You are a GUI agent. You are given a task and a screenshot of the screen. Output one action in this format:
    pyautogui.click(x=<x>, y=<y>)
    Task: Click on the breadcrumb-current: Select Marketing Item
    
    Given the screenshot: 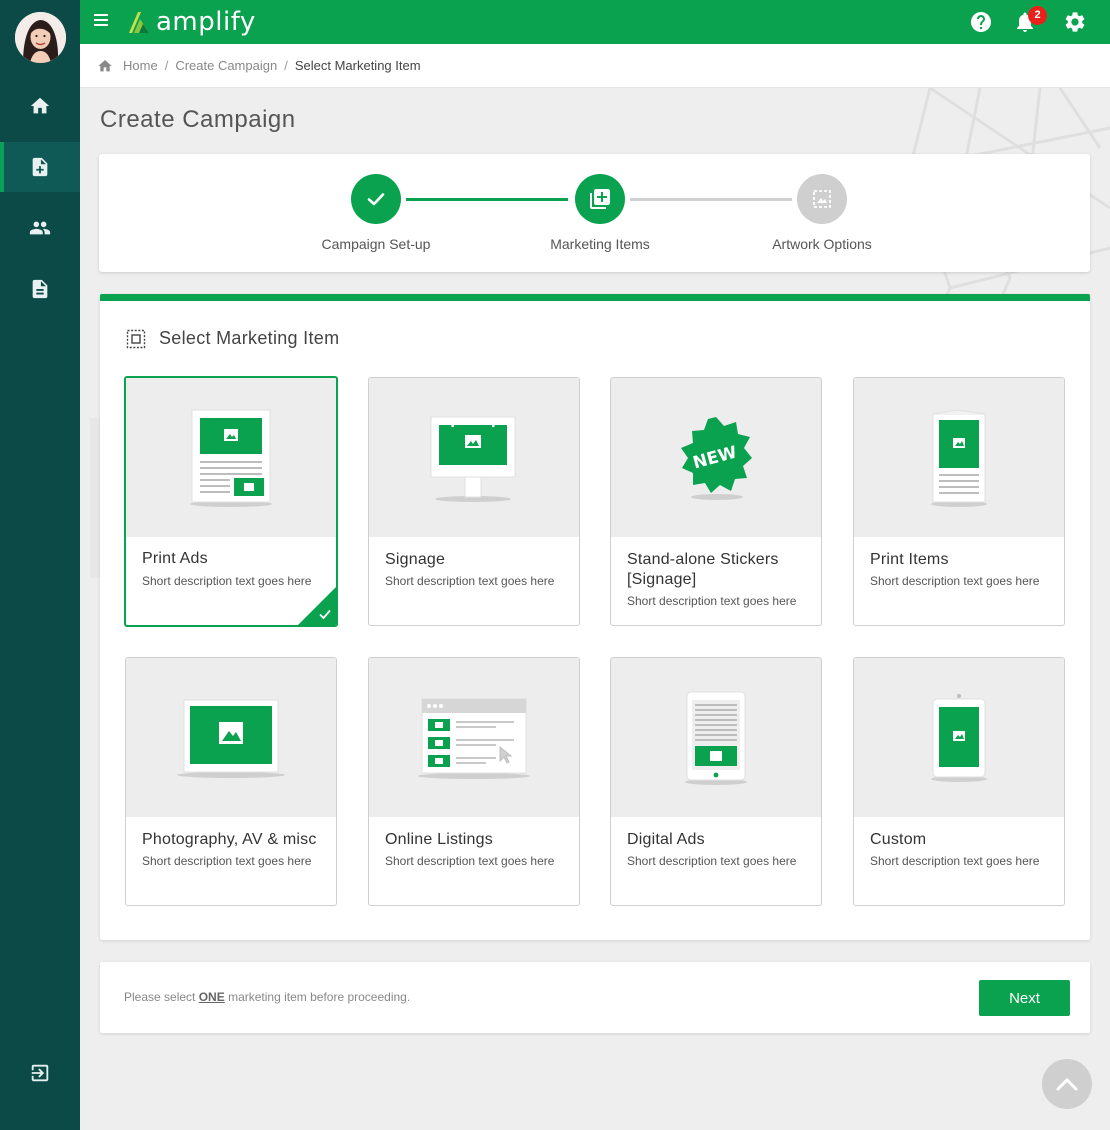 What is the action you would take?
    pyautogui.click(x=357, y=65)
    